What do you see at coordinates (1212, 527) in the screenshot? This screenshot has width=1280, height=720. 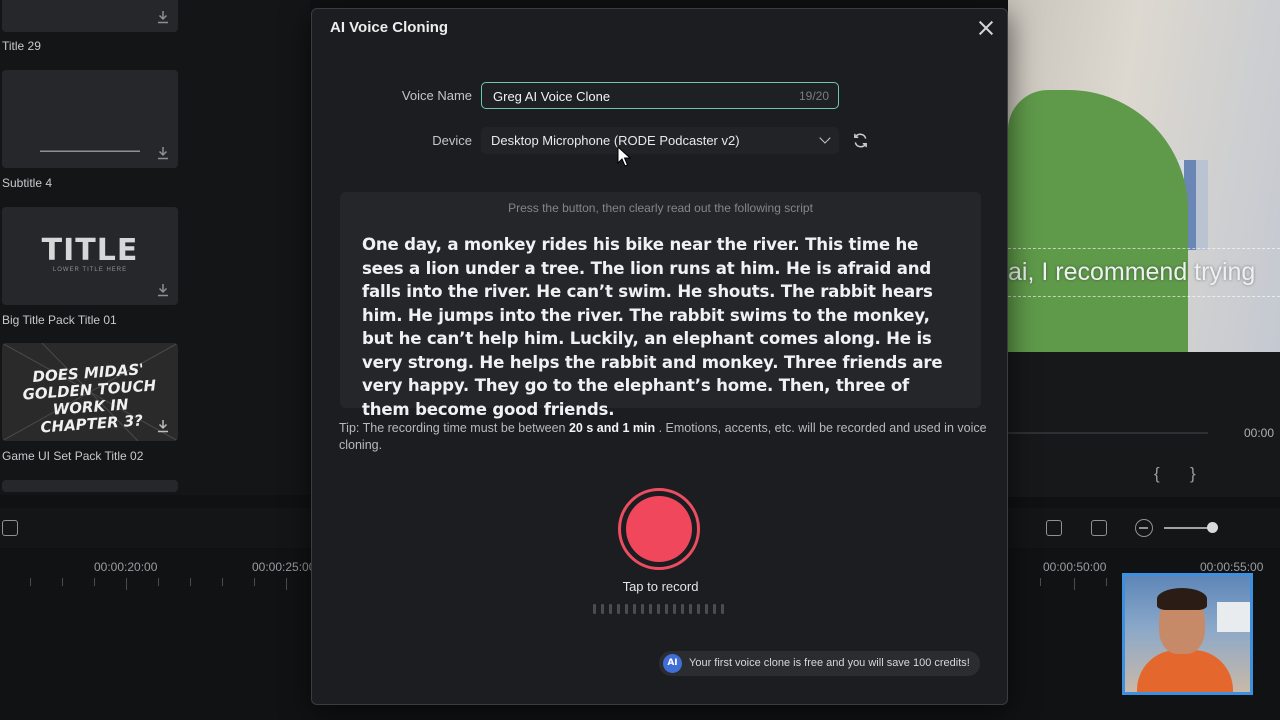 I see `zoom-slider-handle` at bounding box center [1212, 527].